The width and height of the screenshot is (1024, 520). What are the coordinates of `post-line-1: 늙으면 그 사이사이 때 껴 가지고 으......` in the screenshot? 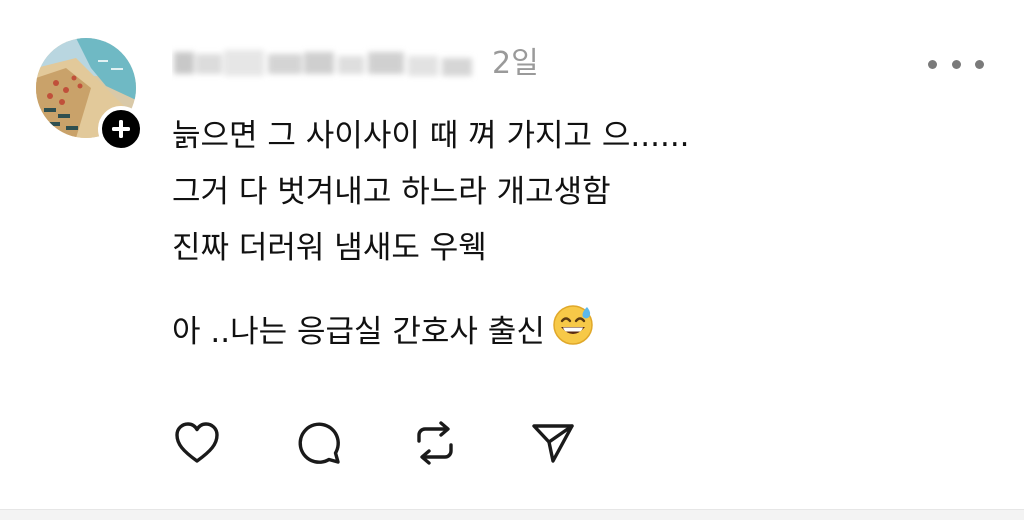 It's located at (431, 136).